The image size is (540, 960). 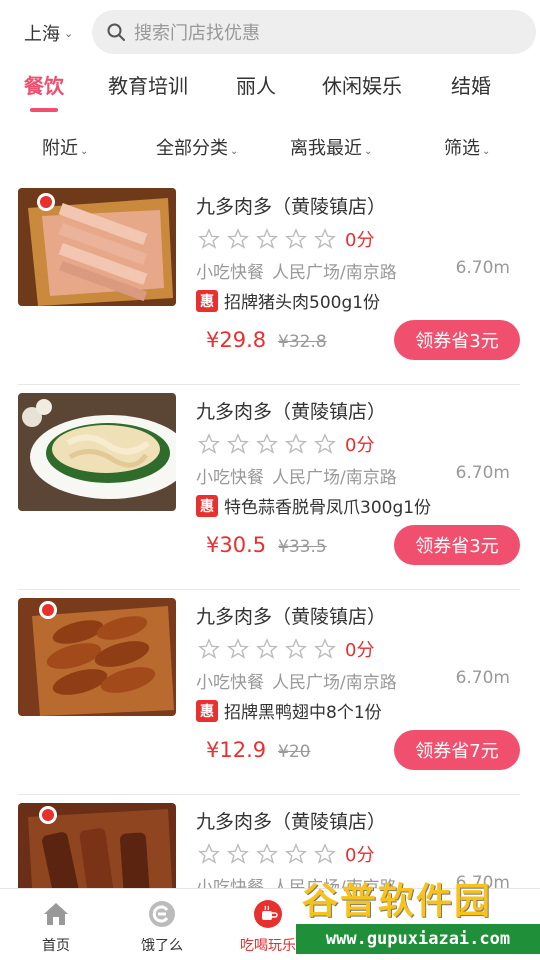 What do you see at coordinates (457, 750) in the screenshot?
I see `coupon-button: 领券省7元` at bounding box center [457, 750].